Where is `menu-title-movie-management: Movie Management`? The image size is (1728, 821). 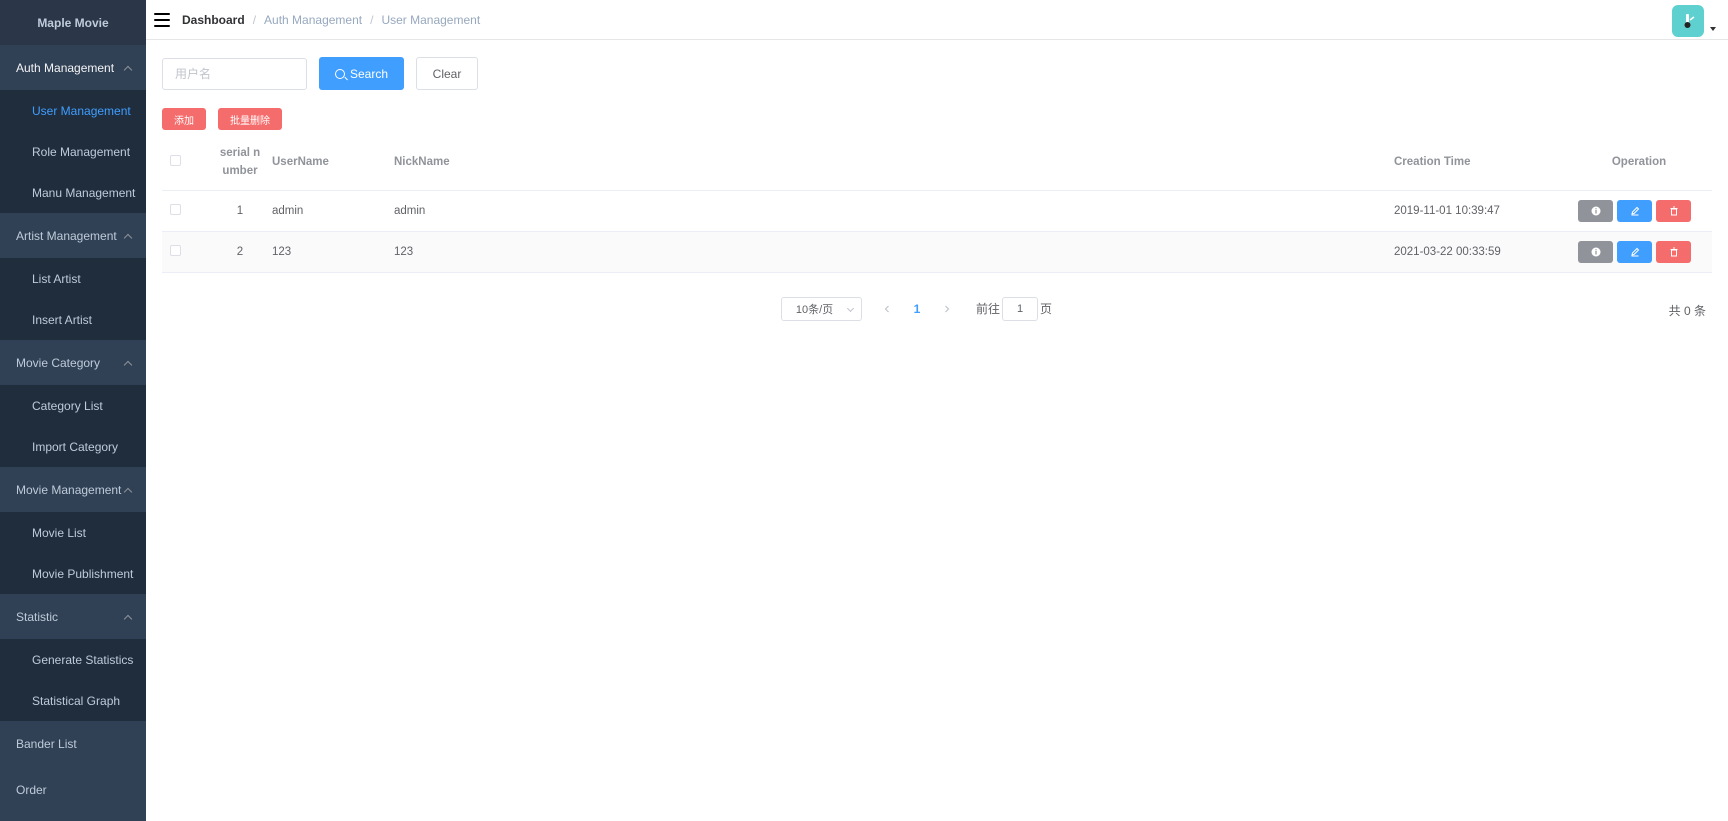
menu-title-movie-management: Movie Management is located at coordinates (73, 489).